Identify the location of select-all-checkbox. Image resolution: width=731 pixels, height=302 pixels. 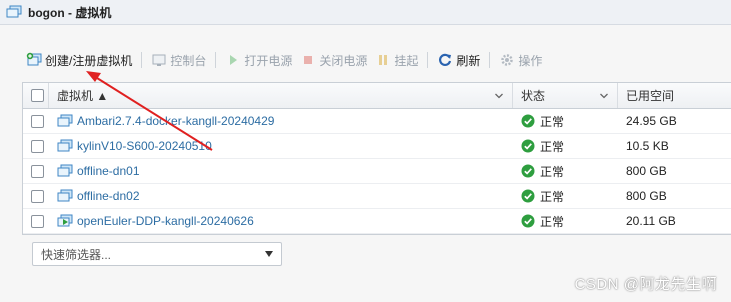
(37, 95).